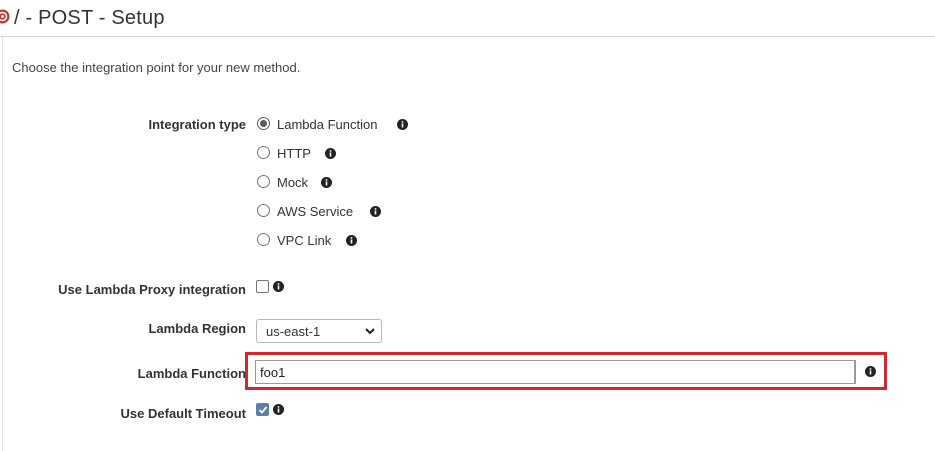 The image size is (935, 451). I want to click on lambda-region-select: us-east-1, so click(319, 331).